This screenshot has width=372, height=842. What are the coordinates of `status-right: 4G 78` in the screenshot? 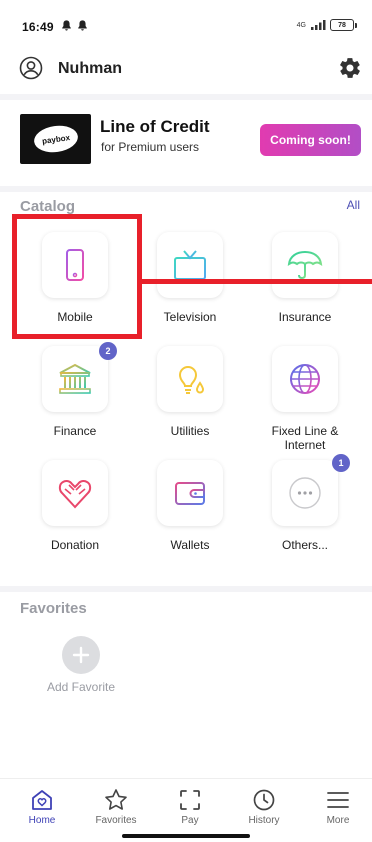 It's located at (326, 25).